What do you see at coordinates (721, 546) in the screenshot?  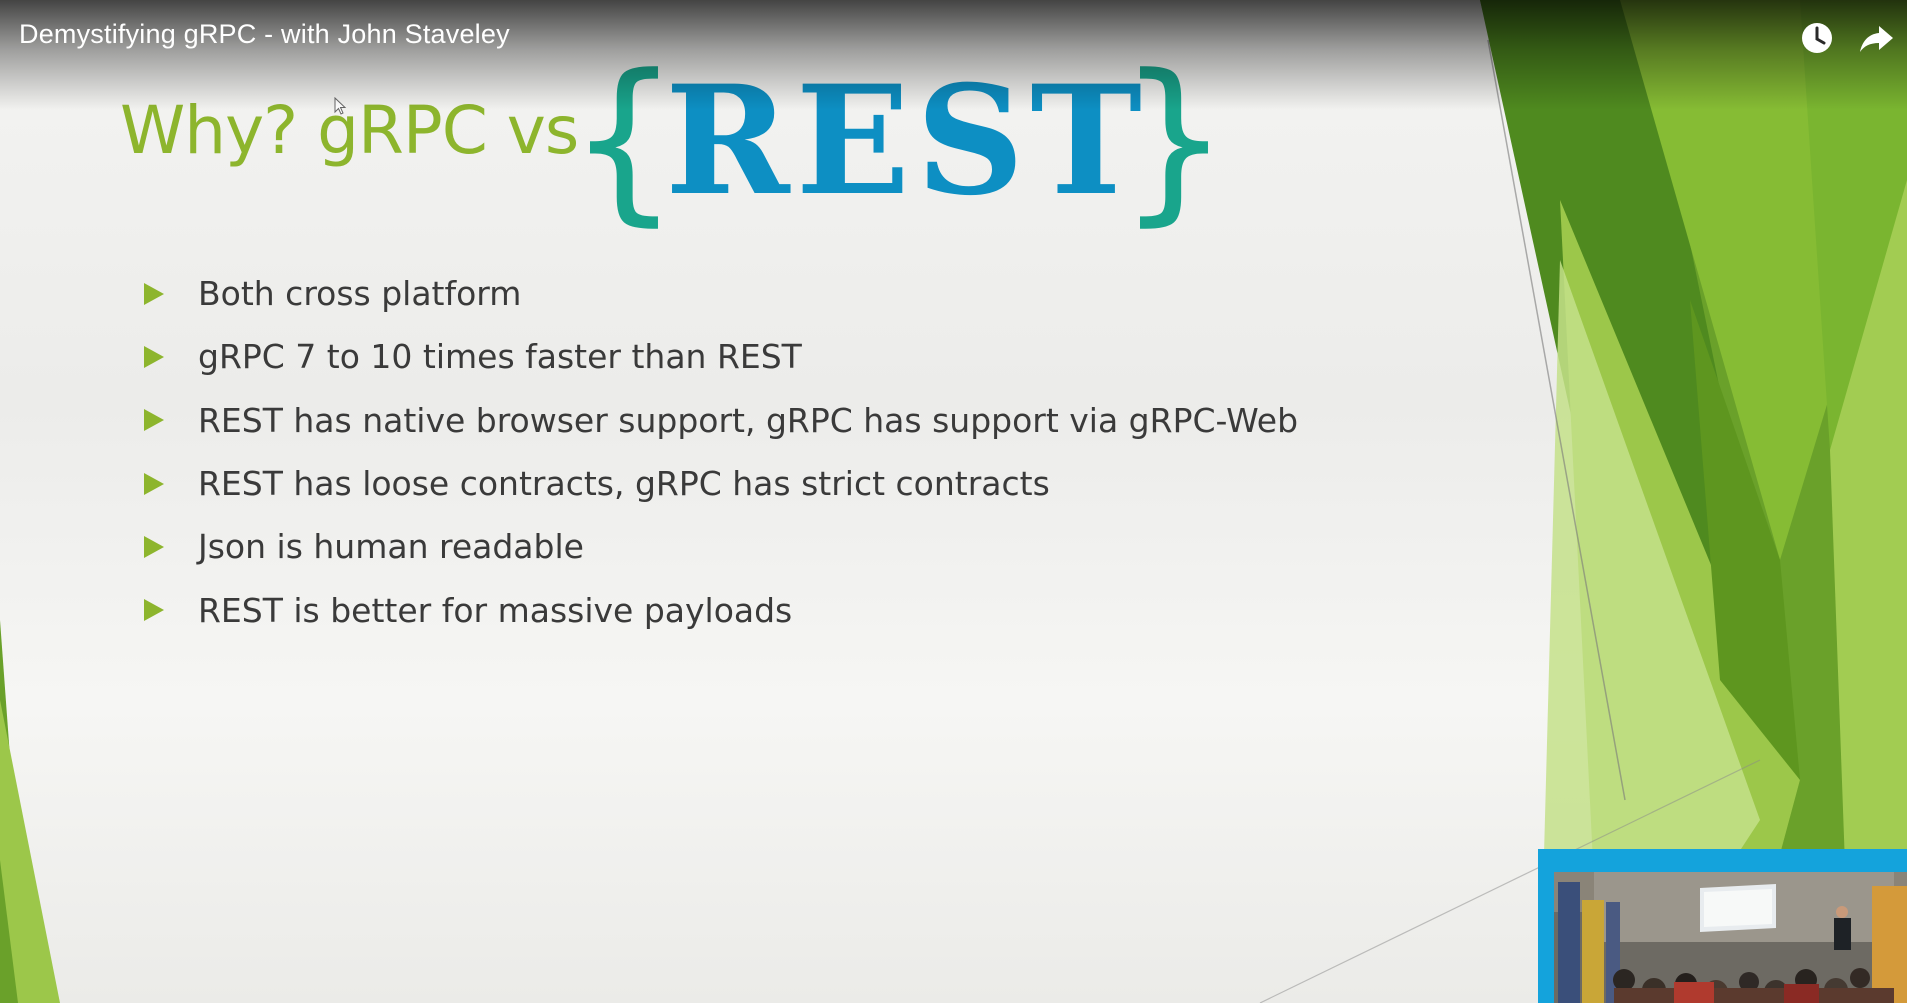 I see `bullet-item: Json is human readable` at bounding box center [721, 546].